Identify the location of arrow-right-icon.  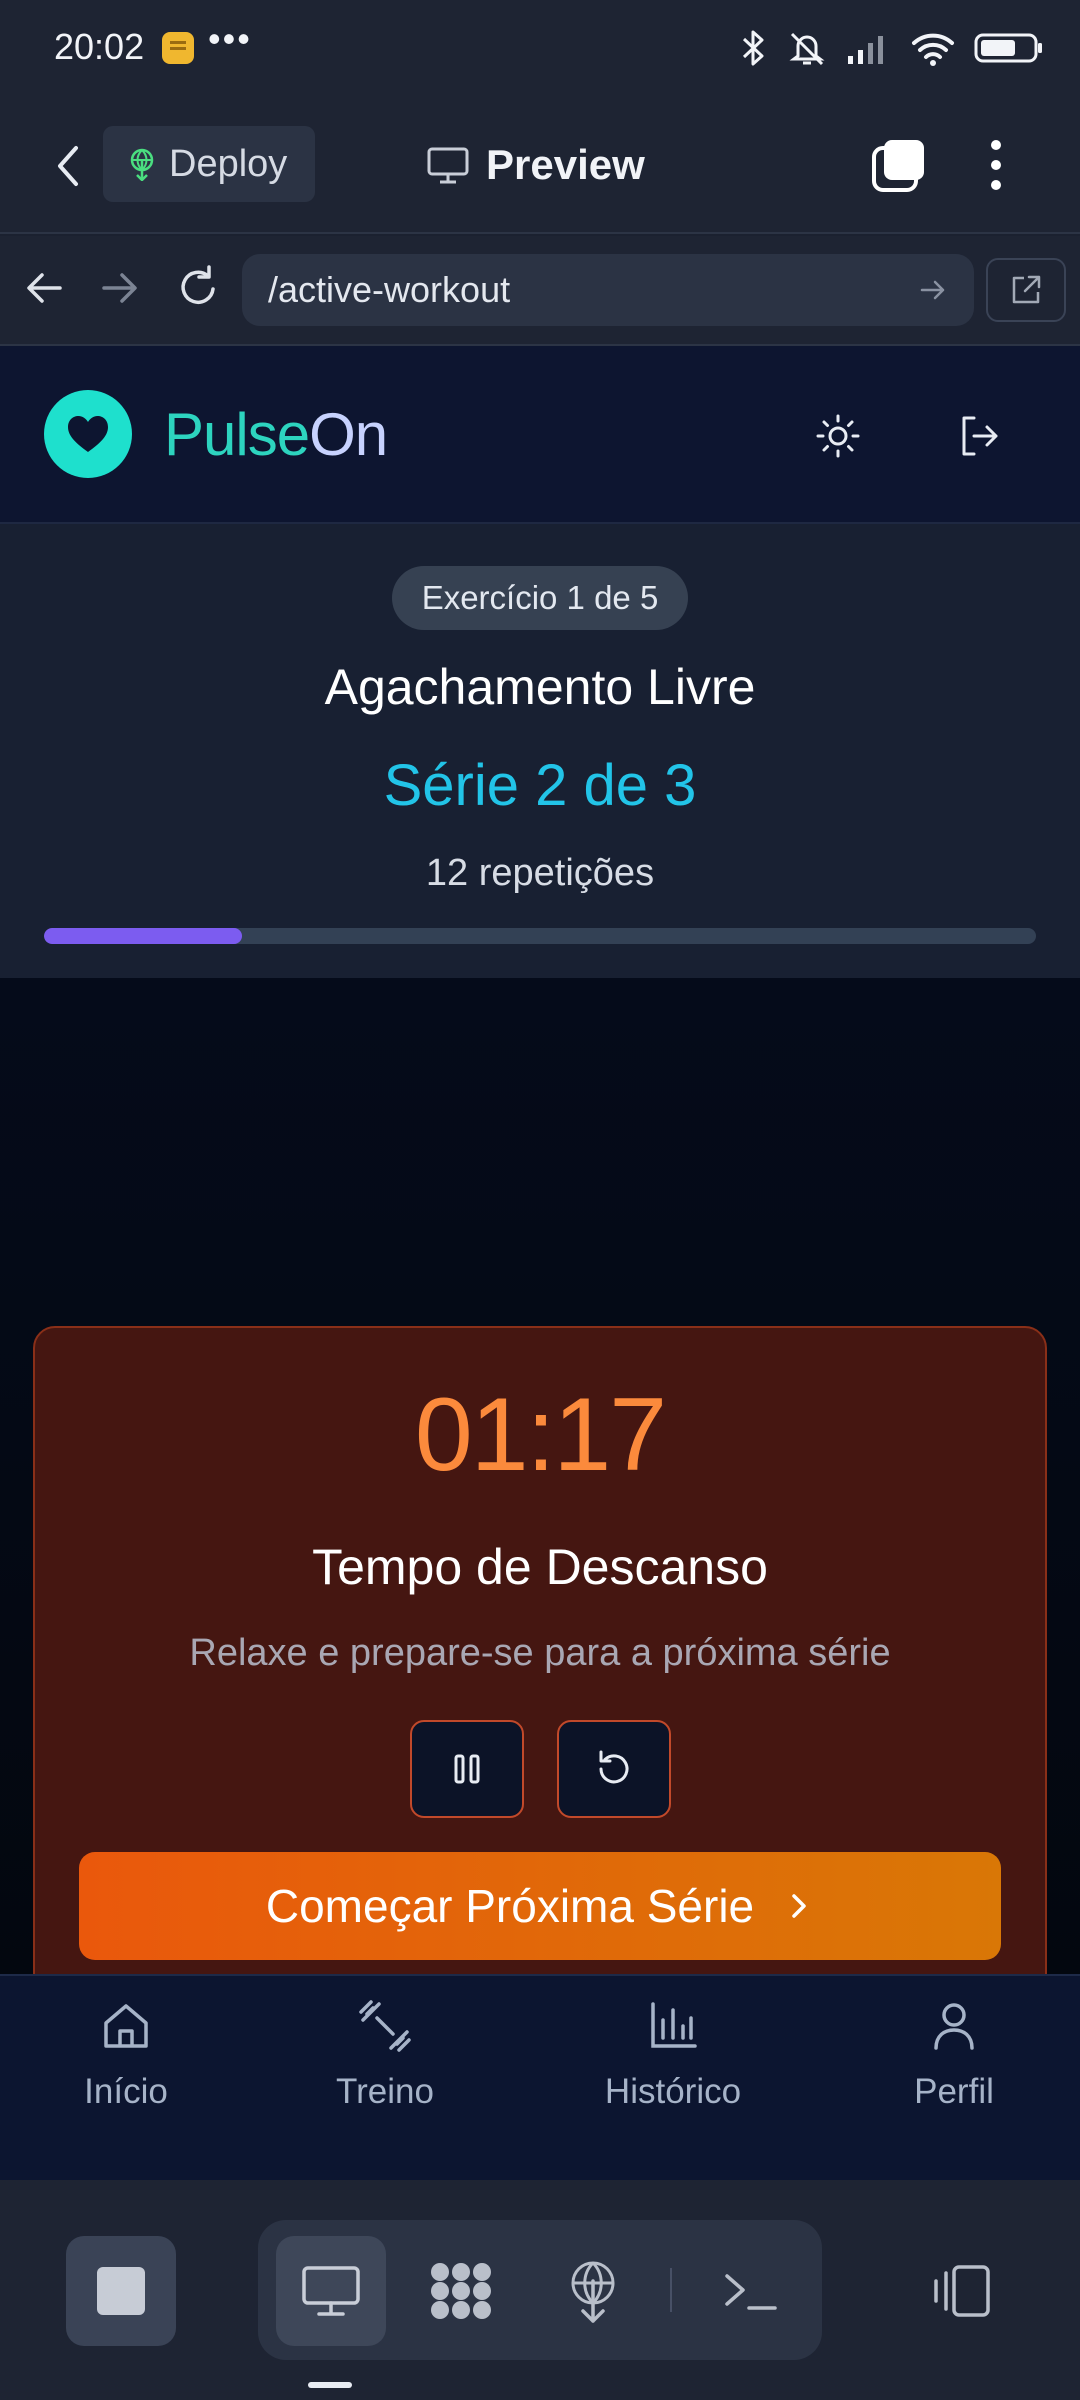
(119, 288).